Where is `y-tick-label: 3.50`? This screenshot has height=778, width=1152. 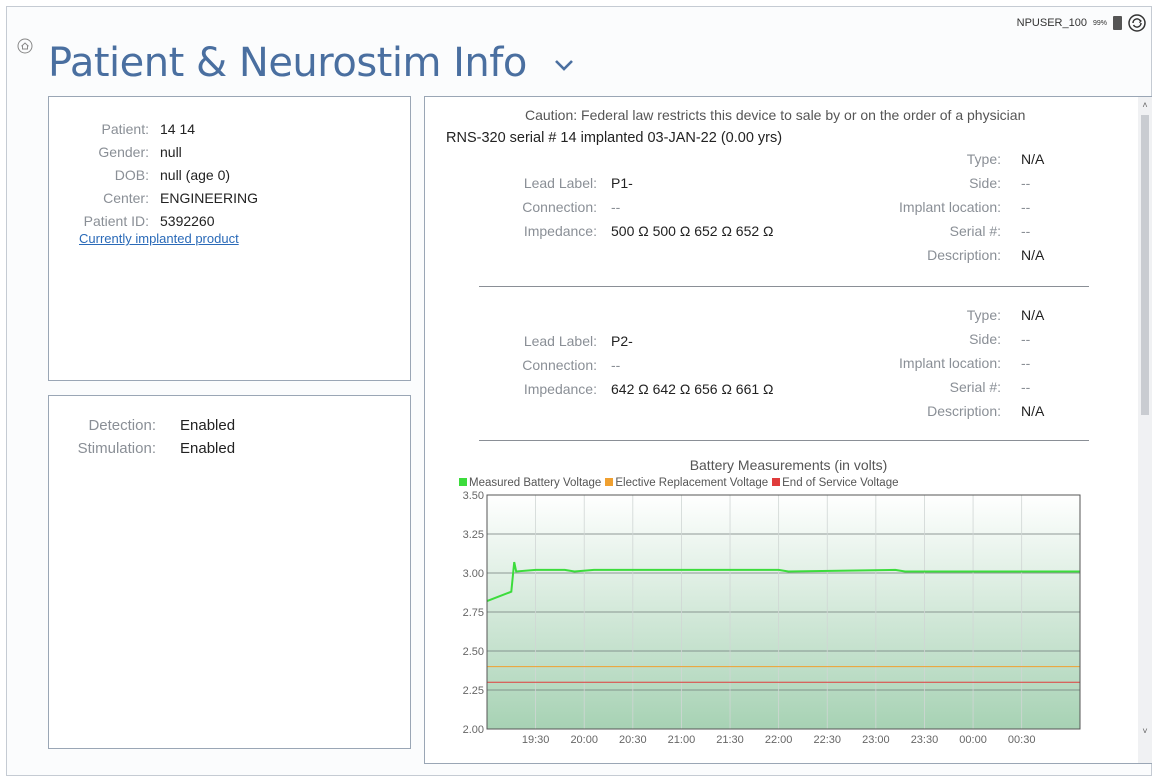 y-tick-label: 3.50 is located at coordinates (473, 496).